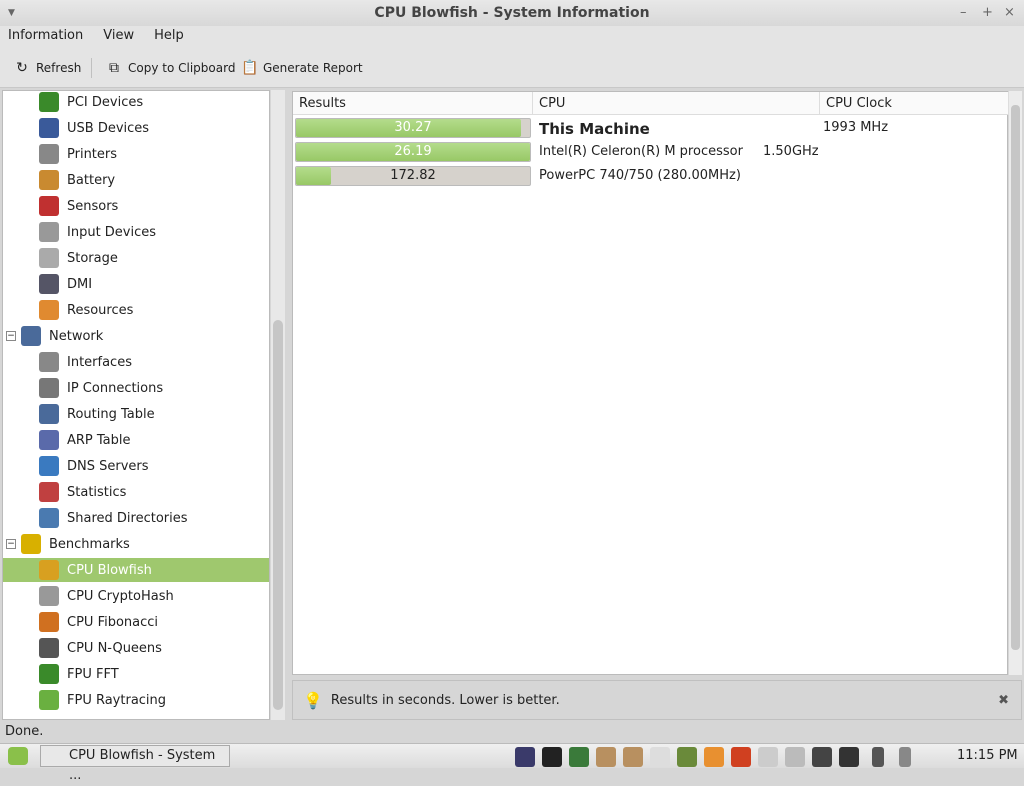 The width and height of the screenshot is (1024, 786). I want to click on sidebar-item-ip-connections: IP Connections, so click(136, 388).